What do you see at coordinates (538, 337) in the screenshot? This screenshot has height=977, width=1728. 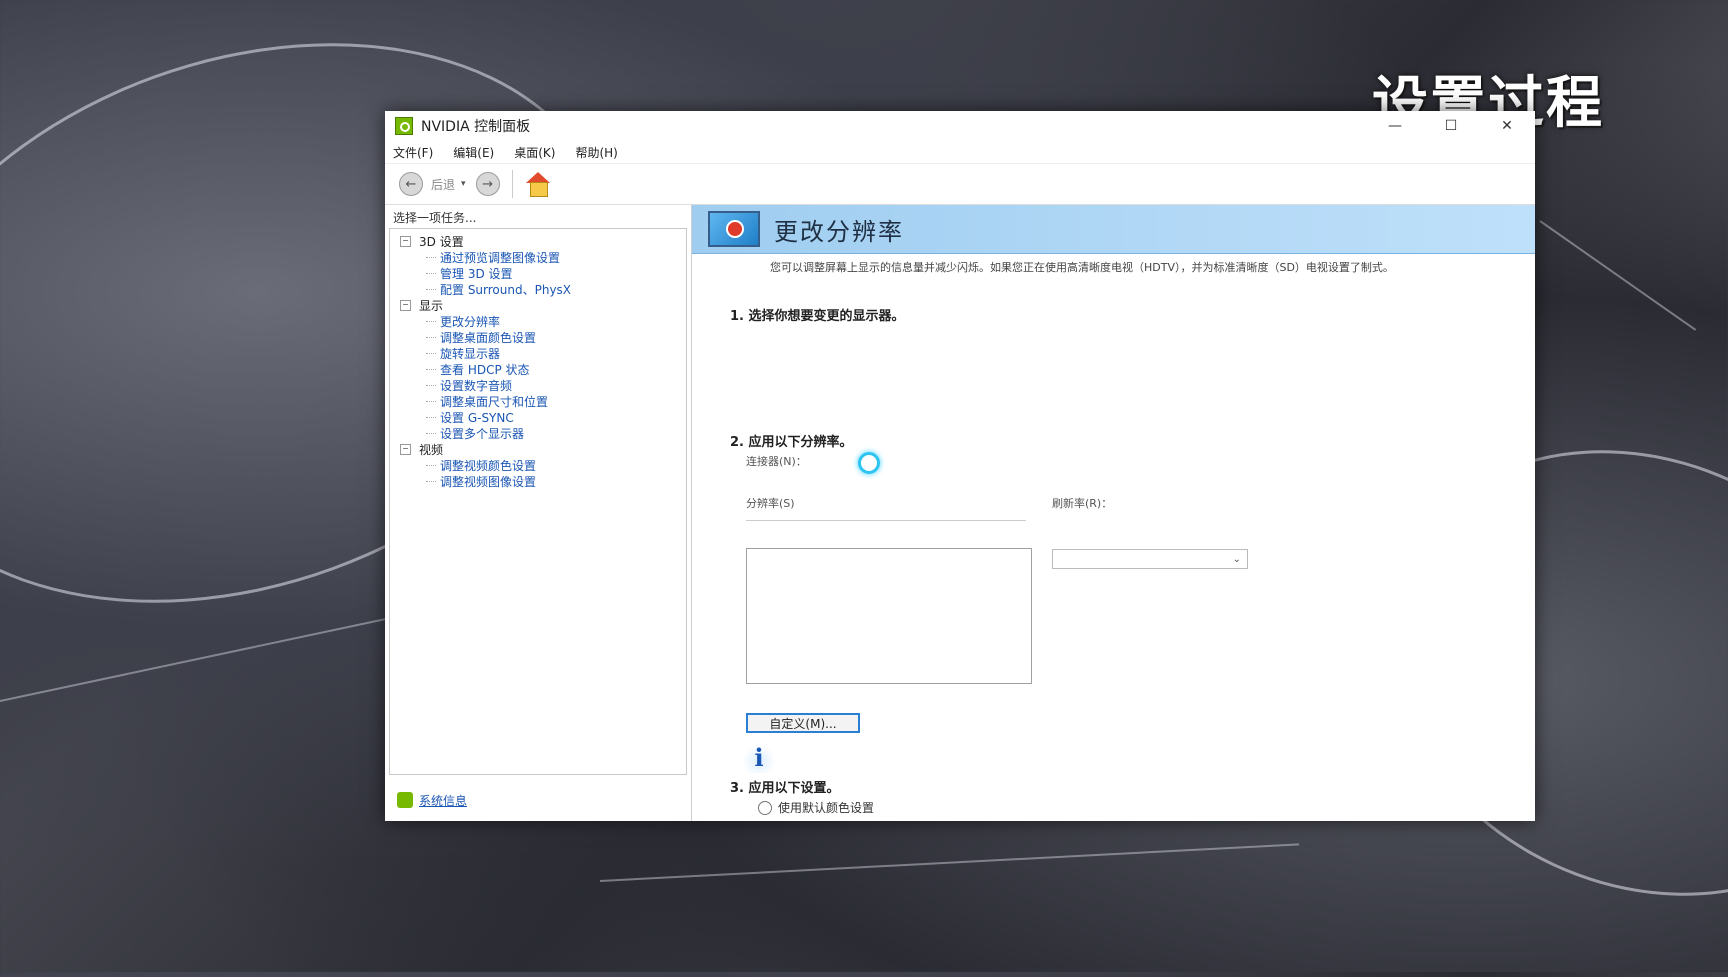 I see `tree-item-desktop-color: 调整桌面颜色设置` at bounding box center [538, 337].